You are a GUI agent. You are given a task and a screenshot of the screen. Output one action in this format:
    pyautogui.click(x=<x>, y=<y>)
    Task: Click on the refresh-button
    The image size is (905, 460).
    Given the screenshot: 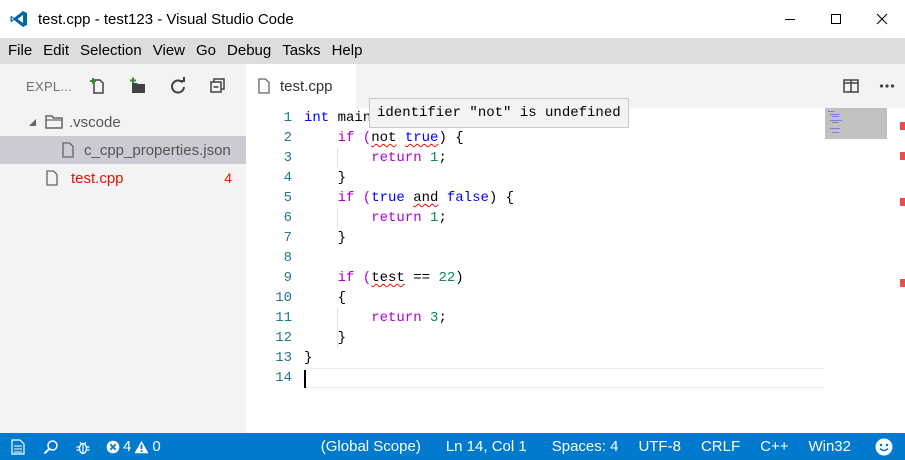 What is the action you would take?
    pyautogui.click(x=178, y=86)
    